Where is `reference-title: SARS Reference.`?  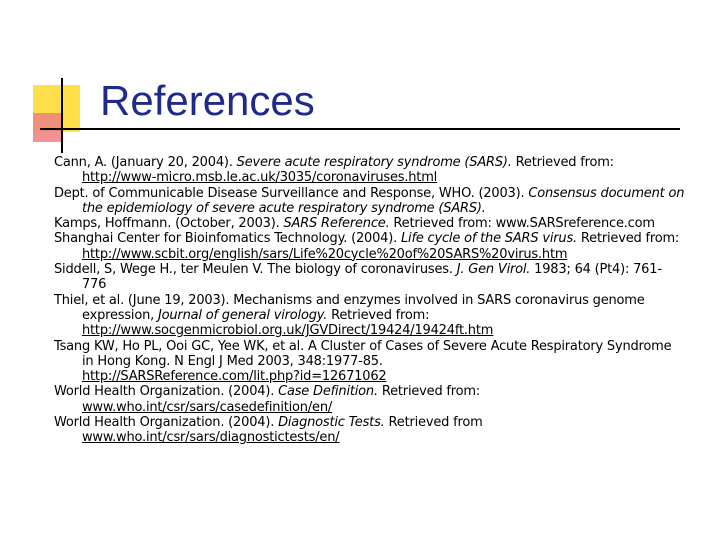
reference-title: SARS Reference. is located at coordinates (336, 224).